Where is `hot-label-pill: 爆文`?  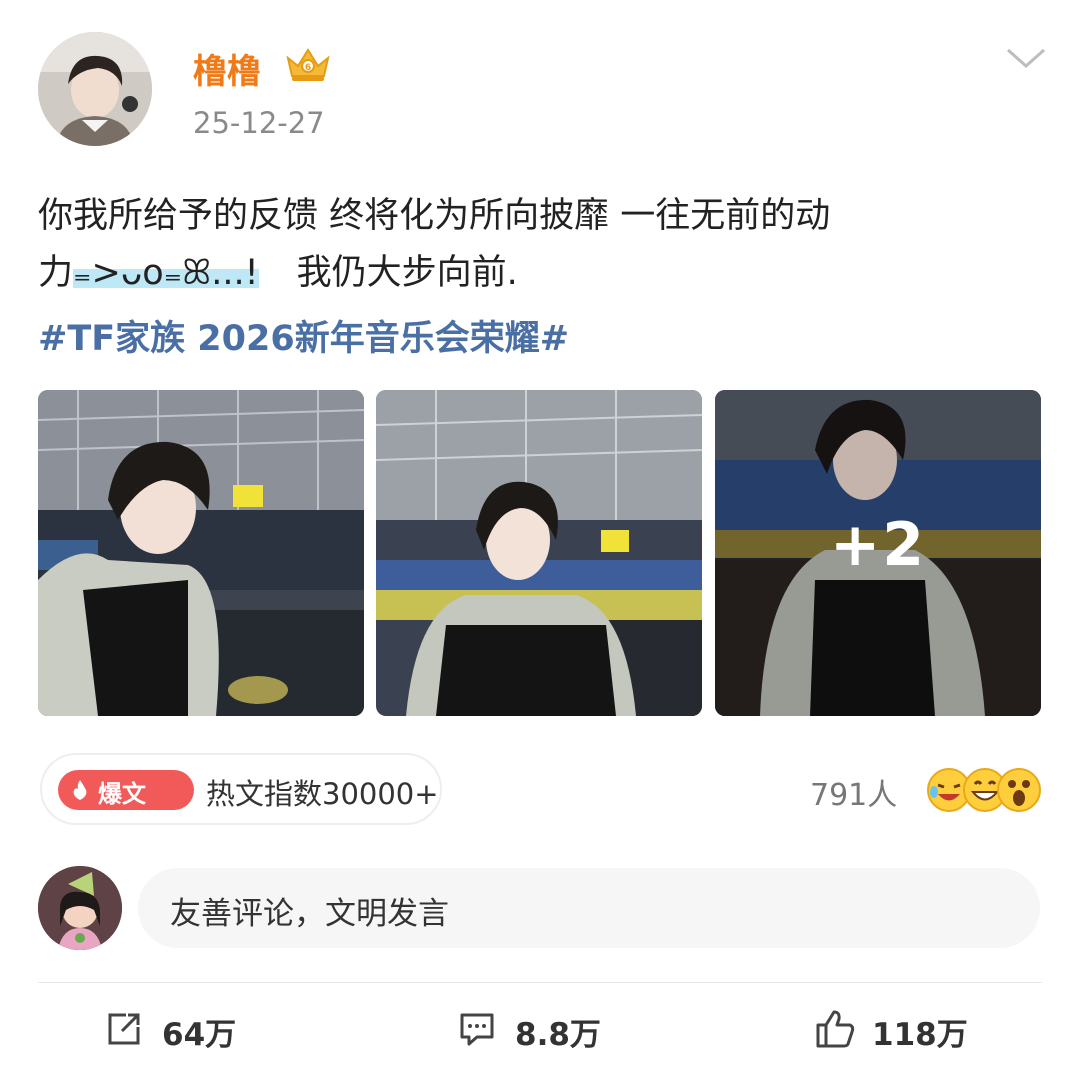 hot-label-pill: 爆文 is located at coordinates (126, 790).